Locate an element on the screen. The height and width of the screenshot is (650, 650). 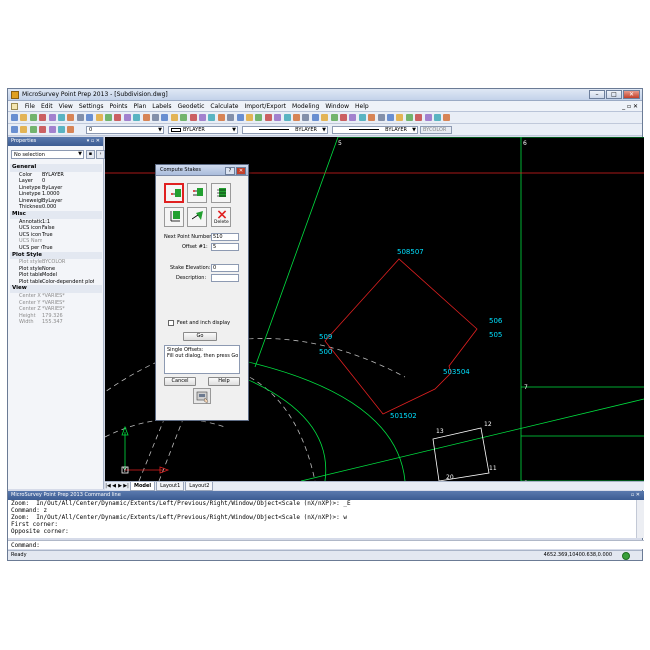
property-row: Plot table attaModel is located at coordinates (56, 275).